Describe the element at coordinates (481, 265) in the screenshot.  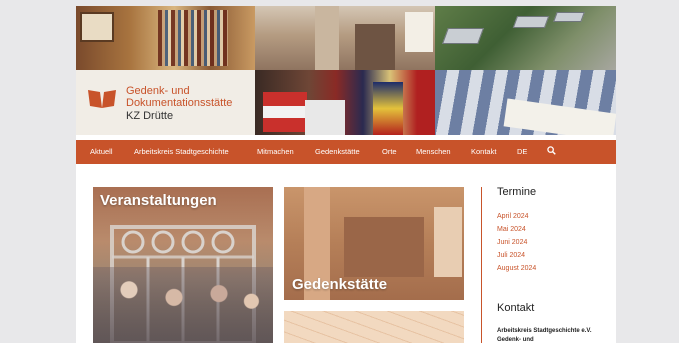
I see `sidebar-divider` at that location.